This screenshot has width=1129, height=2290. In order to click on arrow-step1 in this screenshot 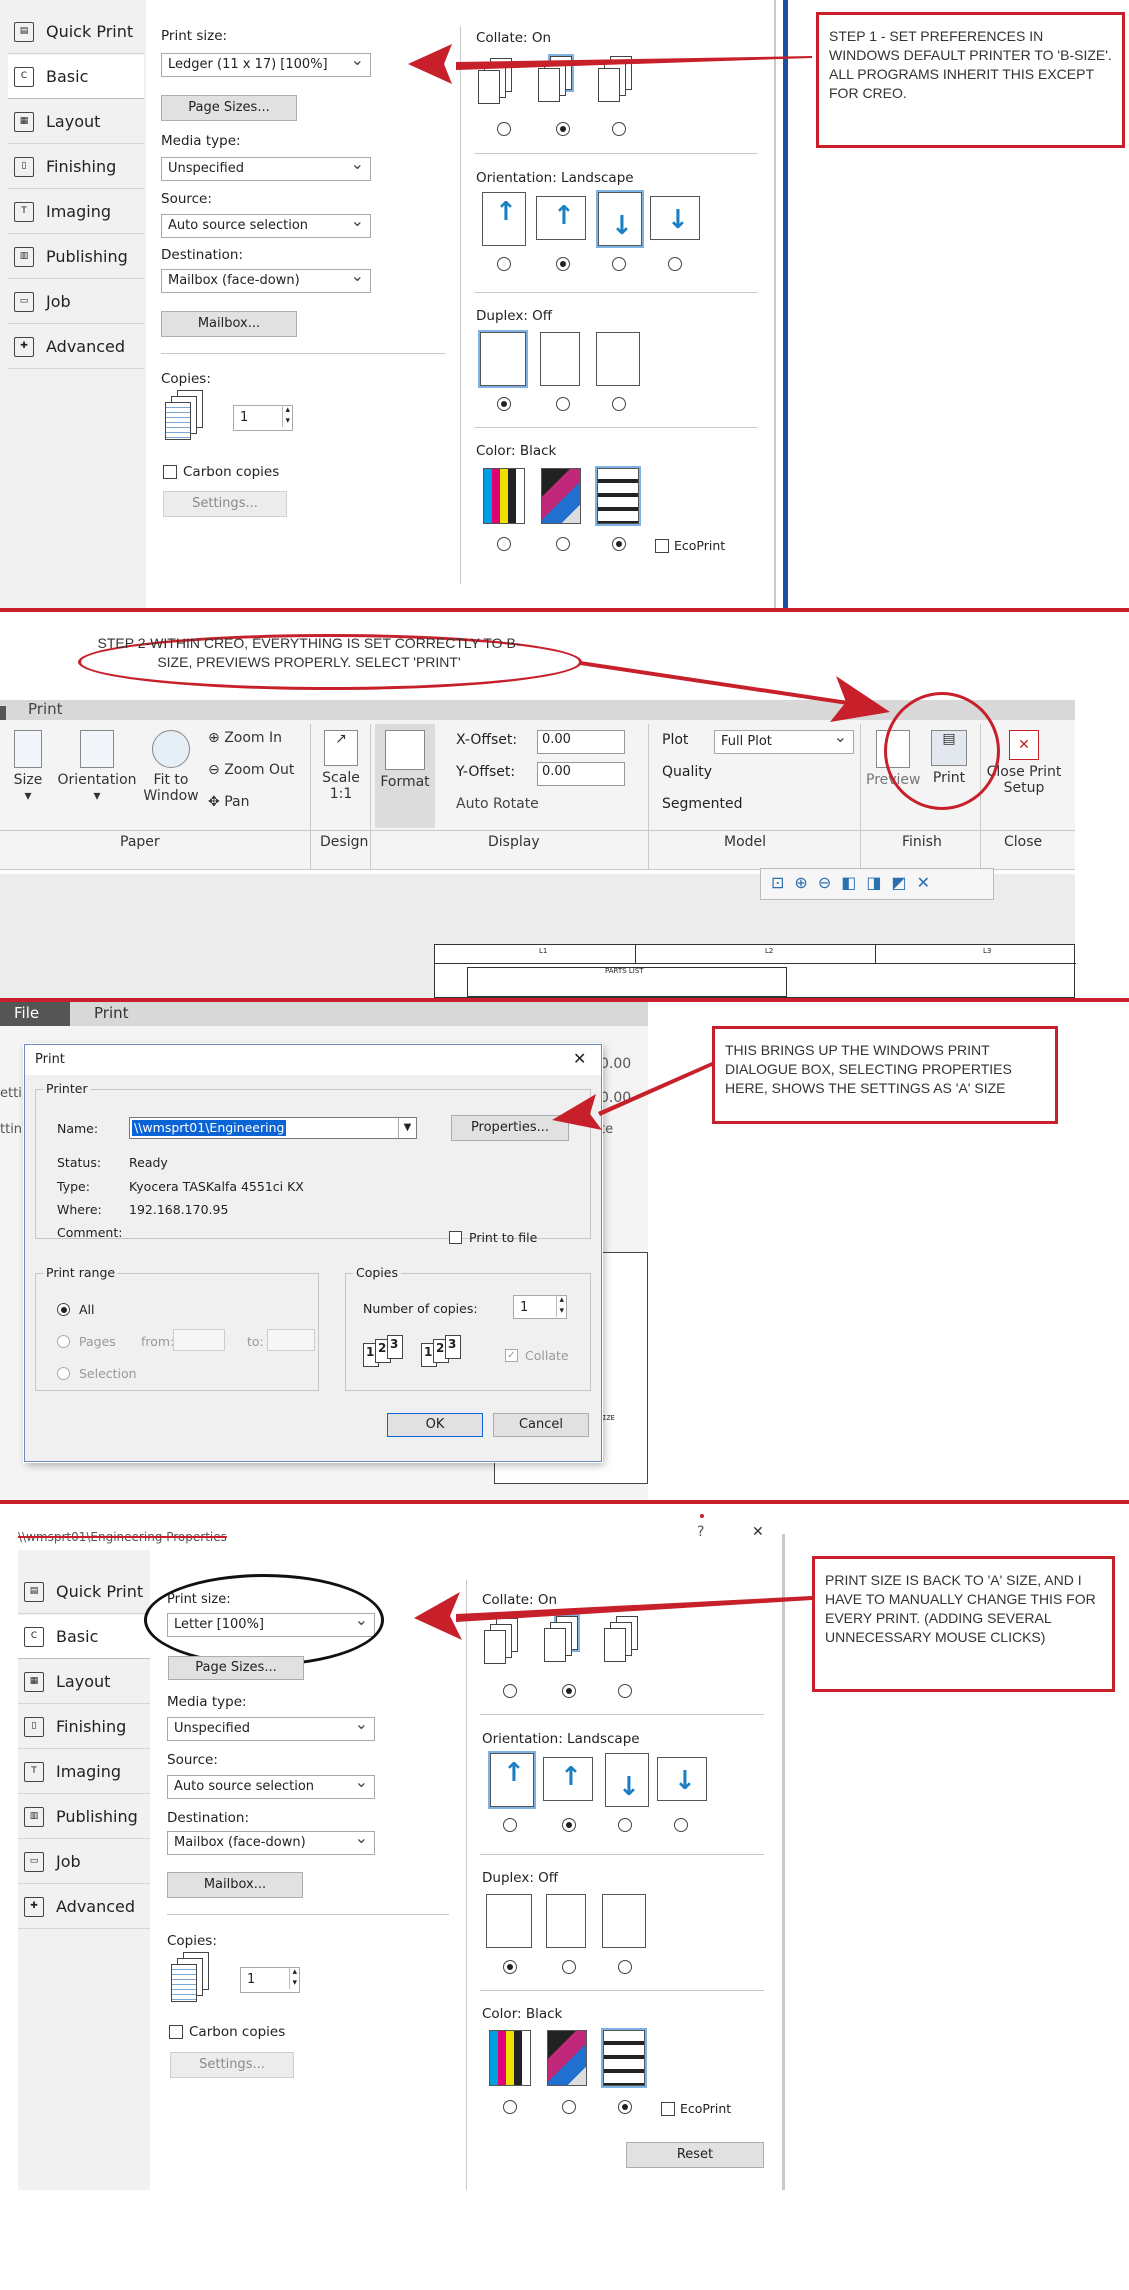, I will do `click(610, 64)`.